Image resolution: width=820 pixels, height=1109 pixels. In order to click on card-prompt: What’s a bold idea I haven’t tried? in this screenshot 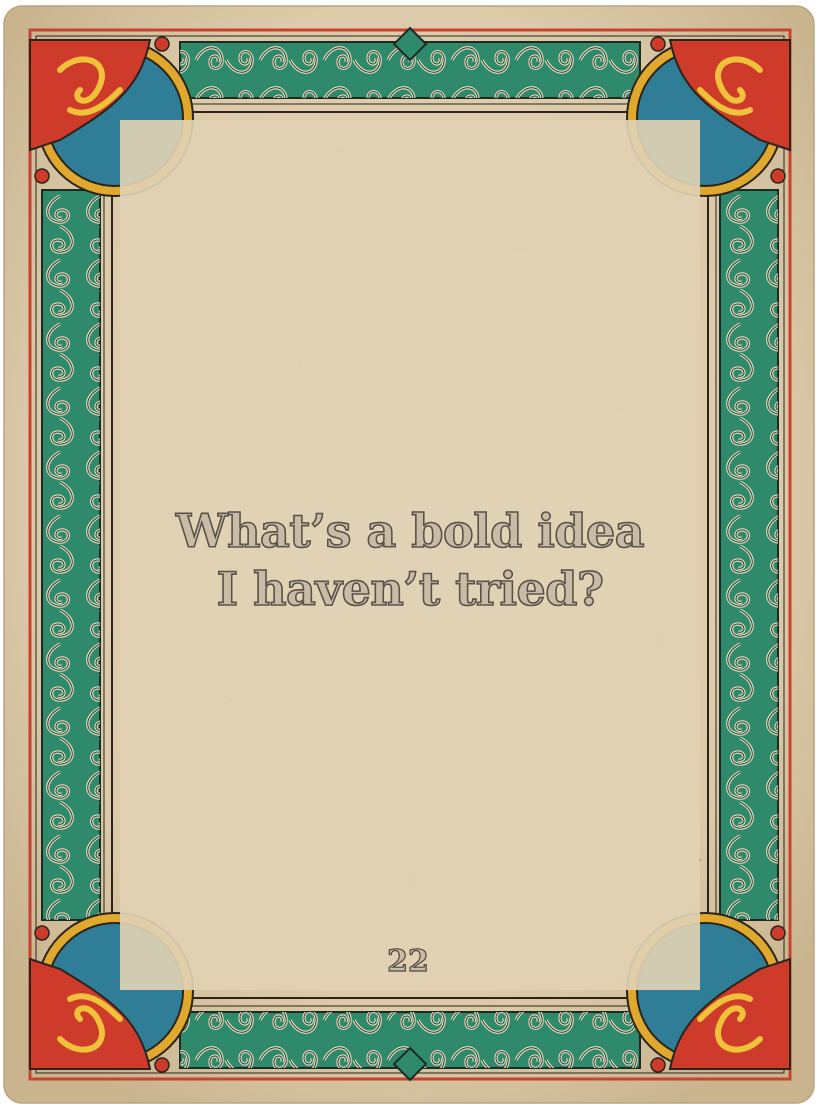, I will do `click(410, 560)`.